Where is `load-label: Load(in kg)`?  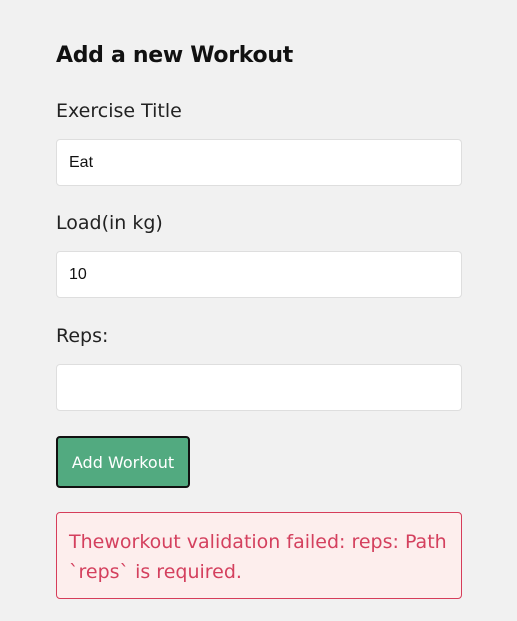 load-label: Load(in kg) is located at coordinates (109, 223).